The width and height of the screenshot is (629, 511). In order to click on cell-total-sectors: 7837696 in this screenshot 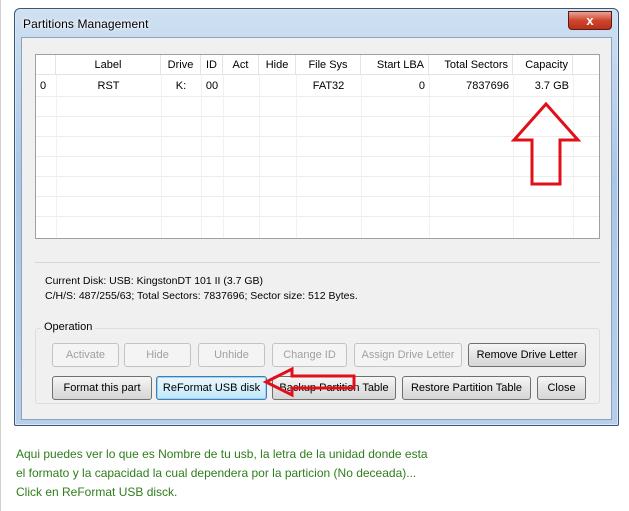, I will do `click(487, 86)`.